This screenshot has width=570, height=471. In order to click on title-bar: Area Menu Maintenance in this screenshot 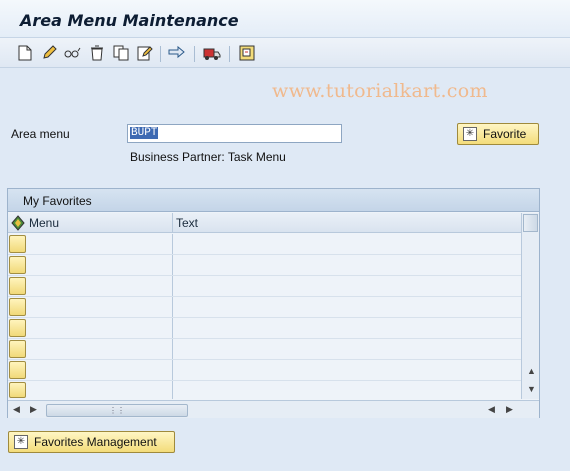, I will do `click(285, 19)`.